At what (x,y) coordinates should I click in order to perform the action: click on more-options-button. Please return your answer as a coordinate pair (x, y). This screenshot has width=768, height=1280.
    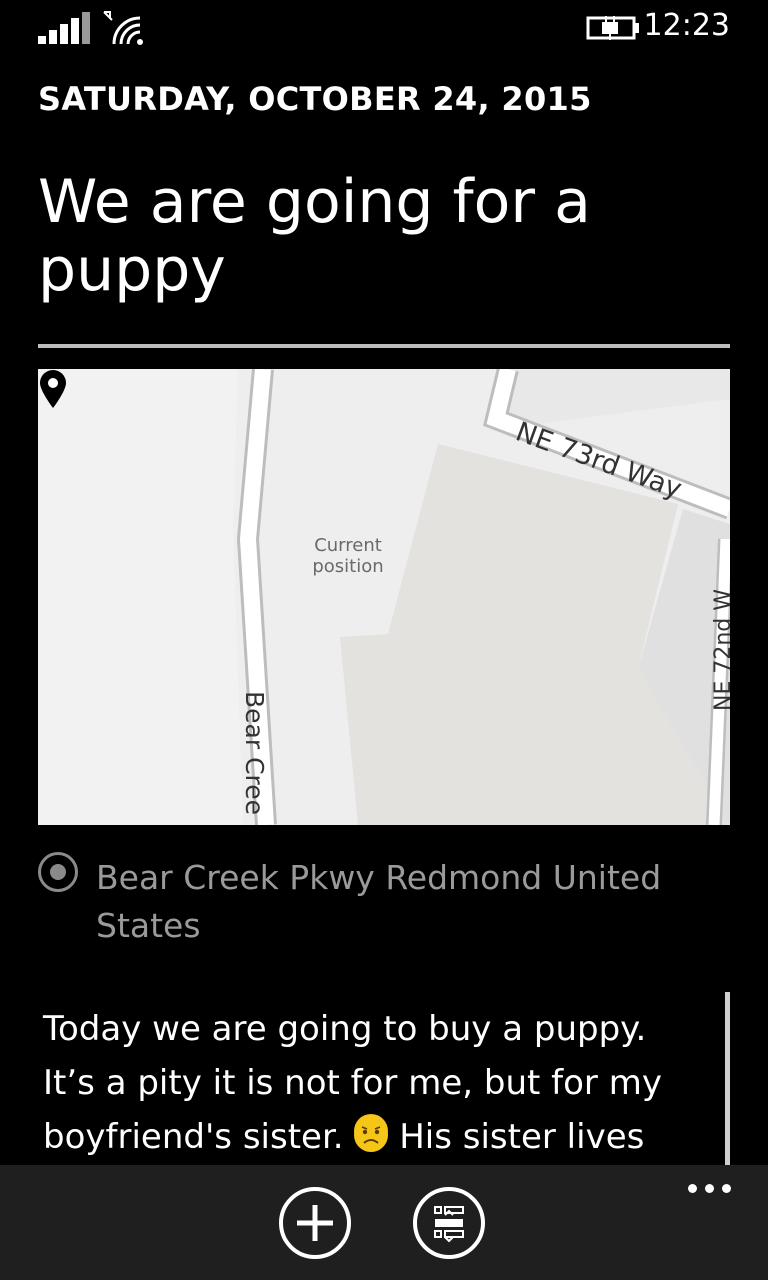
    Looking at the image, I should click on (710, 1189).